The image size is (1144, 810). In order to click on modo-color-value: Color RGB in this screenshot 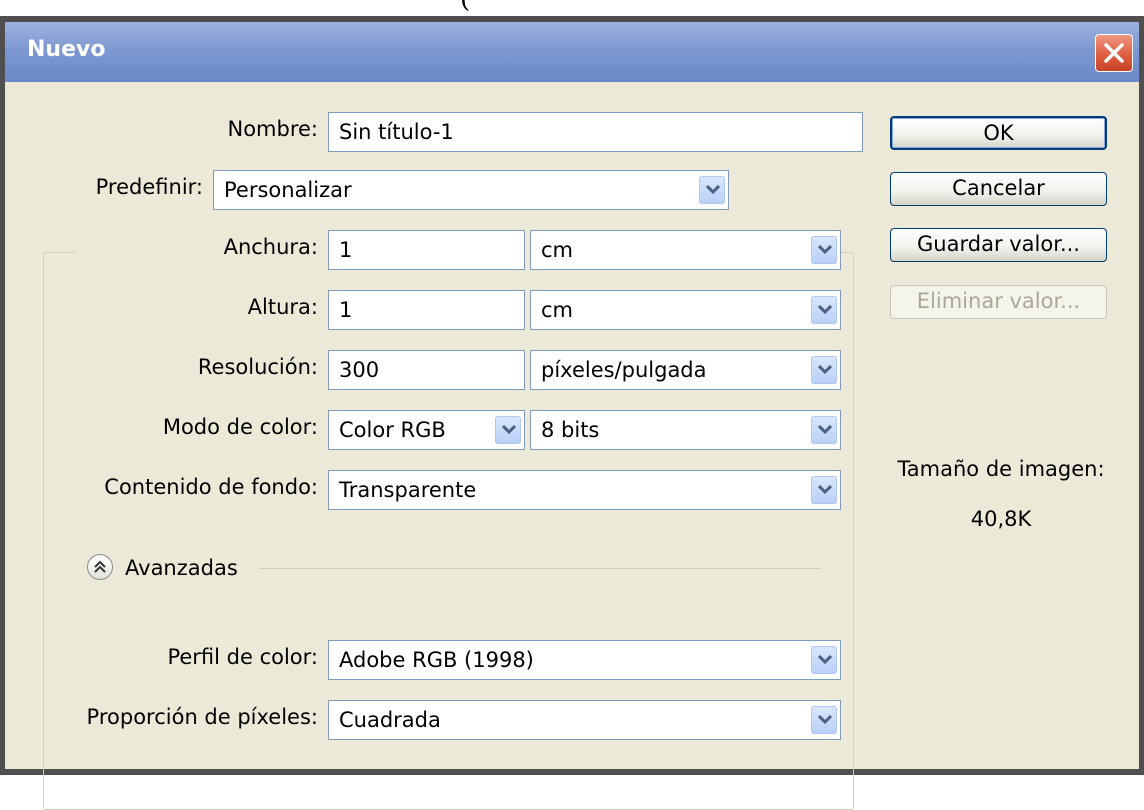, I will do `click(392, 430)`.